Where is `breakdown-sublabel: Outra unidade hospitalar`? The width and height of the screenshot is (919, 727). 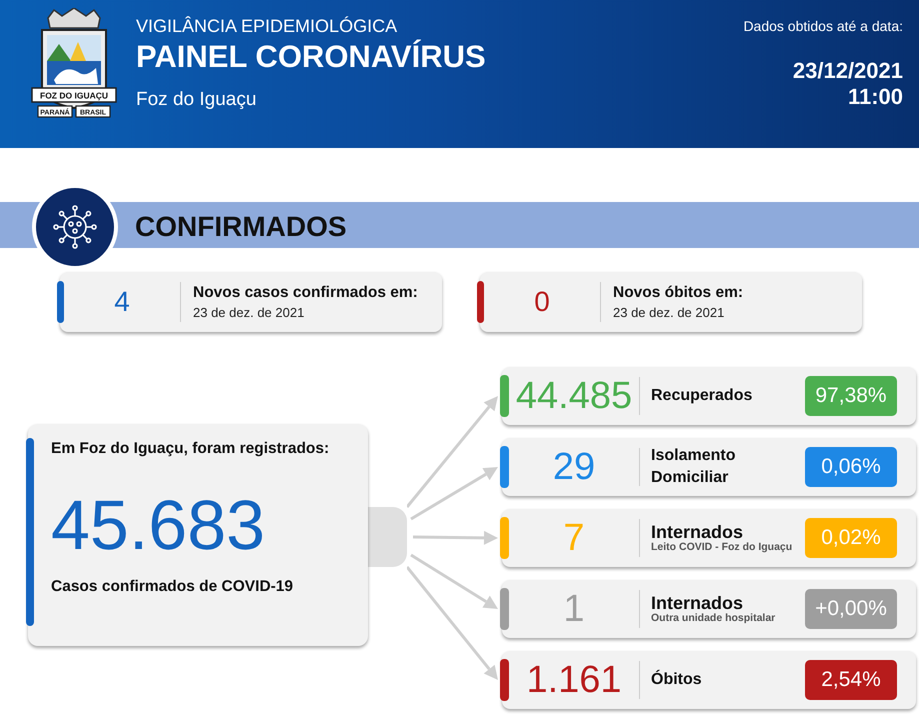 breakdown-sublabel: Outra unidade hospitalar is located at coordinates (713, 618).